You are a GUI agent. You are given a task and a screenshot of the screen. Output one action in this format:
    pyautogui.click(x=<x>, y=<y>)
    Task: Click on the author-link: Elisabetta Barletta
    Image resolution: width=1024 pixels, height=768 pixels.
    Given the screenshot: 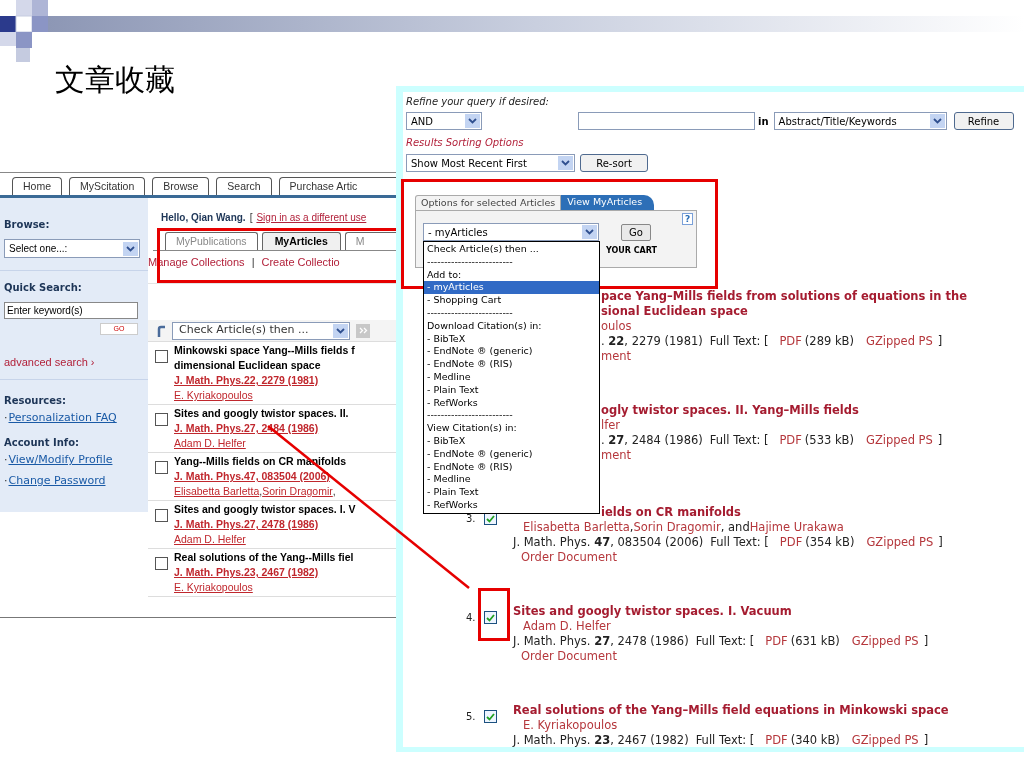 What is the action you would take?
    pyautogui.click(x=576, y=527)
    